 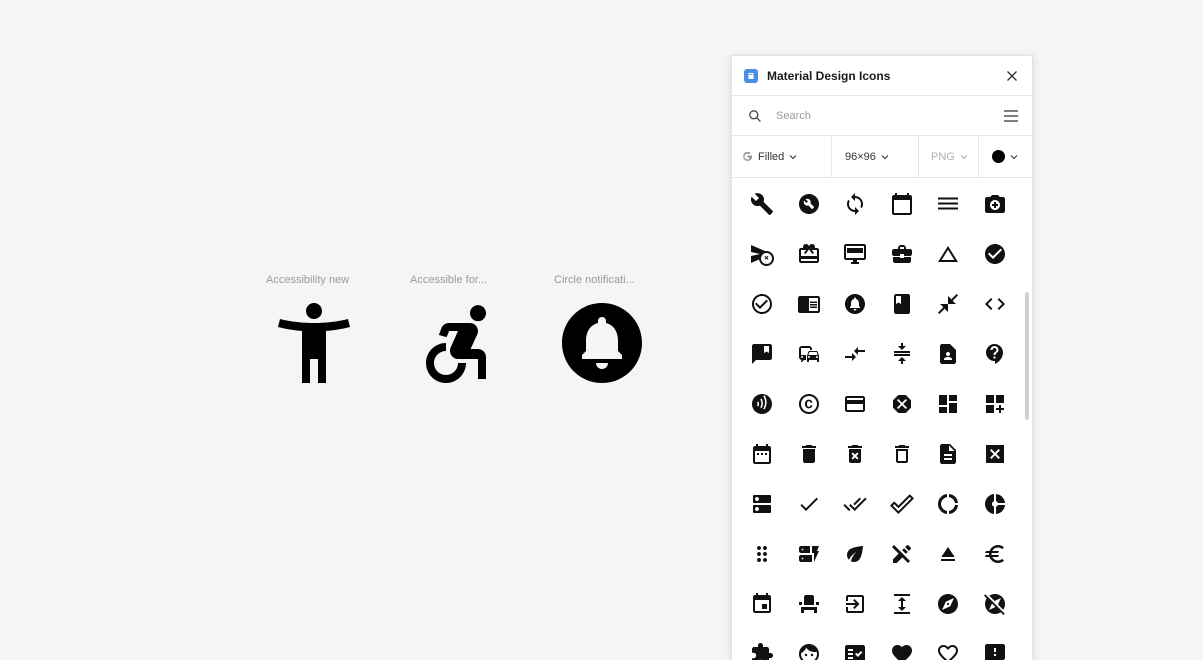 I want to click on event-icon, so click(x=762, y=604).